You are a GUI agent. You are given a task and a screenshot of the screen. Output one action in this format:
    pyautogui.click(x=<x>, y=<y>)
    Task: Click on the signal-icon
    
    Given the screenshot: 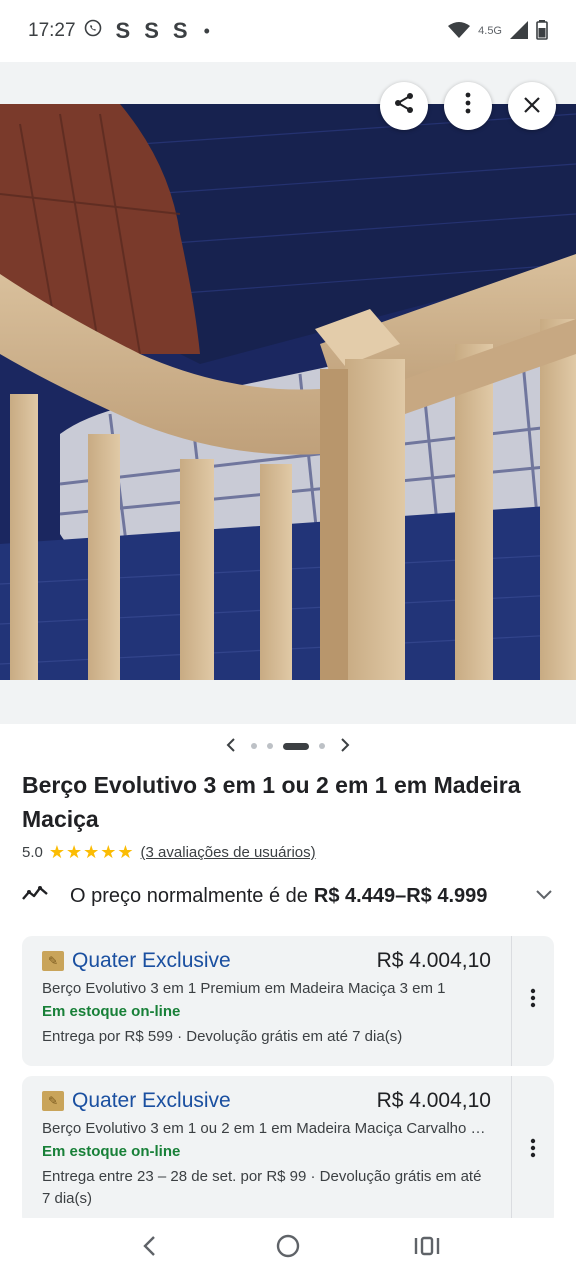 What is the action you would take?
    pyautogui.click(x=519, y=31)
    